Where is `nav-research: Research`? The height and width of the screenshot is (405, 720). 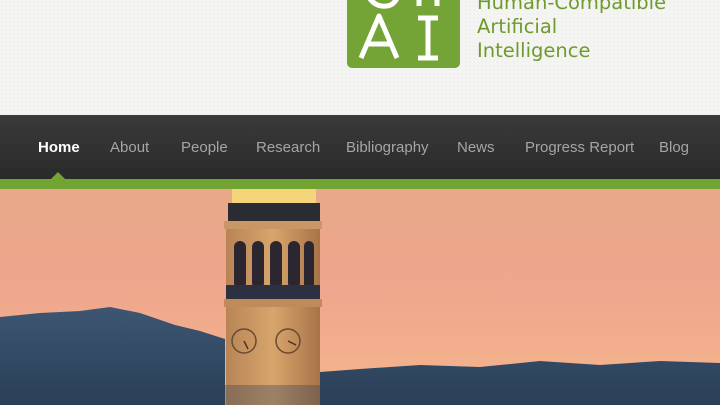
nav-research: Research is located at coordinates (288, 147).